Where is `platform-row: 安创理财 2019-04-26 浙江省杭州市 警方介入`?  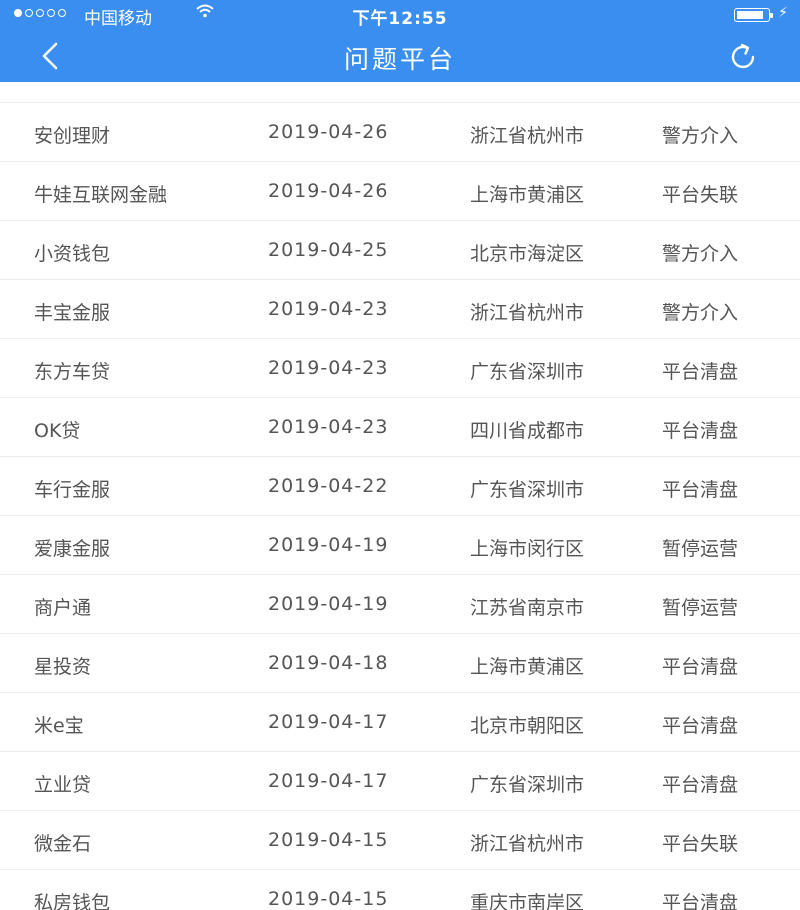 platform-row: 安创理财 2019-04-26 浙江省杭州市 警方介入 is located at coordinates (400, 132).